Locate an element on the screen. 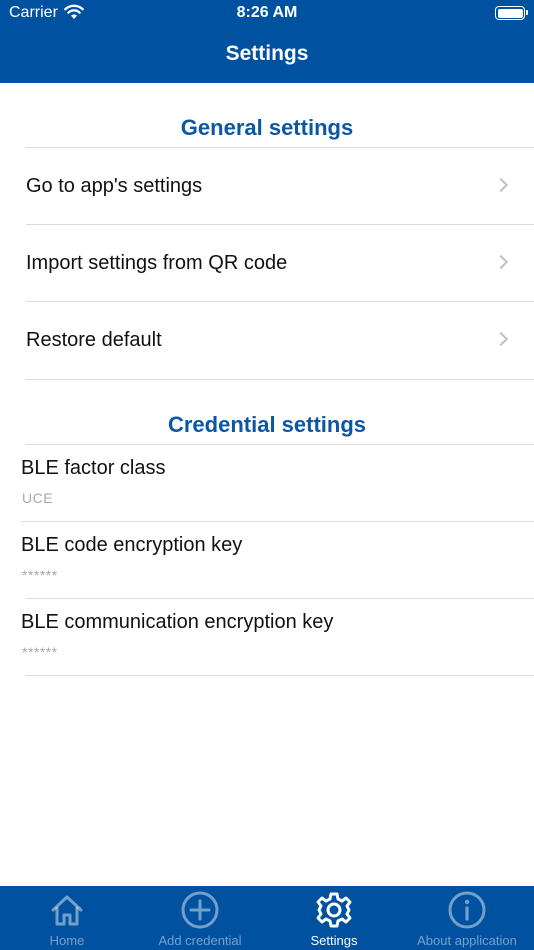 This screenshot has height=950, width=534. page-title: Settings is located at coordinates (267, 53).